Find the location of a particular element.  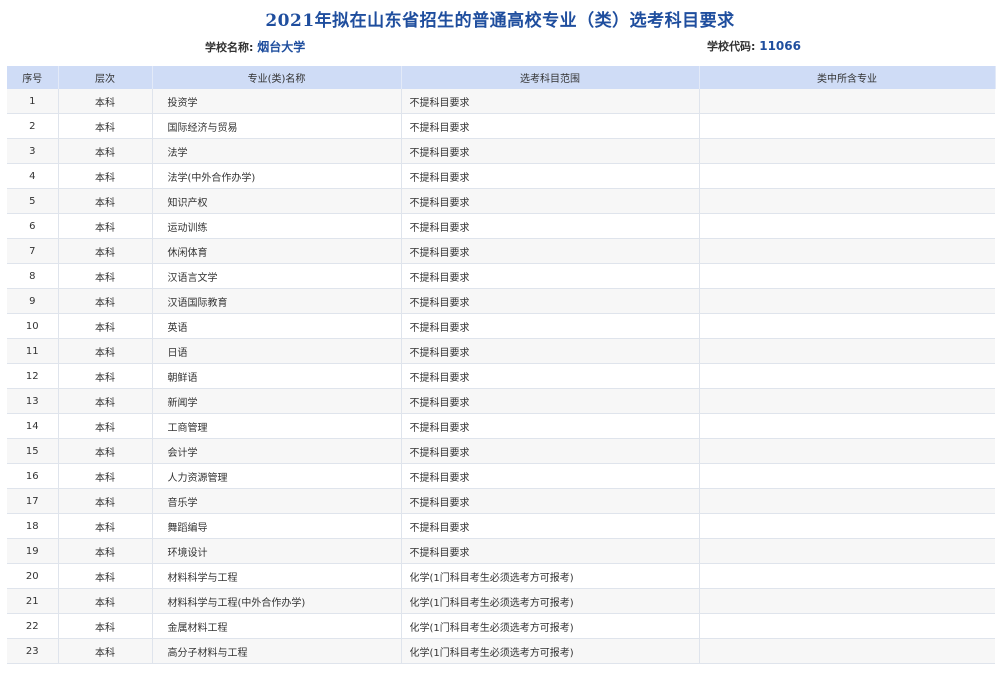

row-major-name: 知识产权 is located at coordinates (277, 201).